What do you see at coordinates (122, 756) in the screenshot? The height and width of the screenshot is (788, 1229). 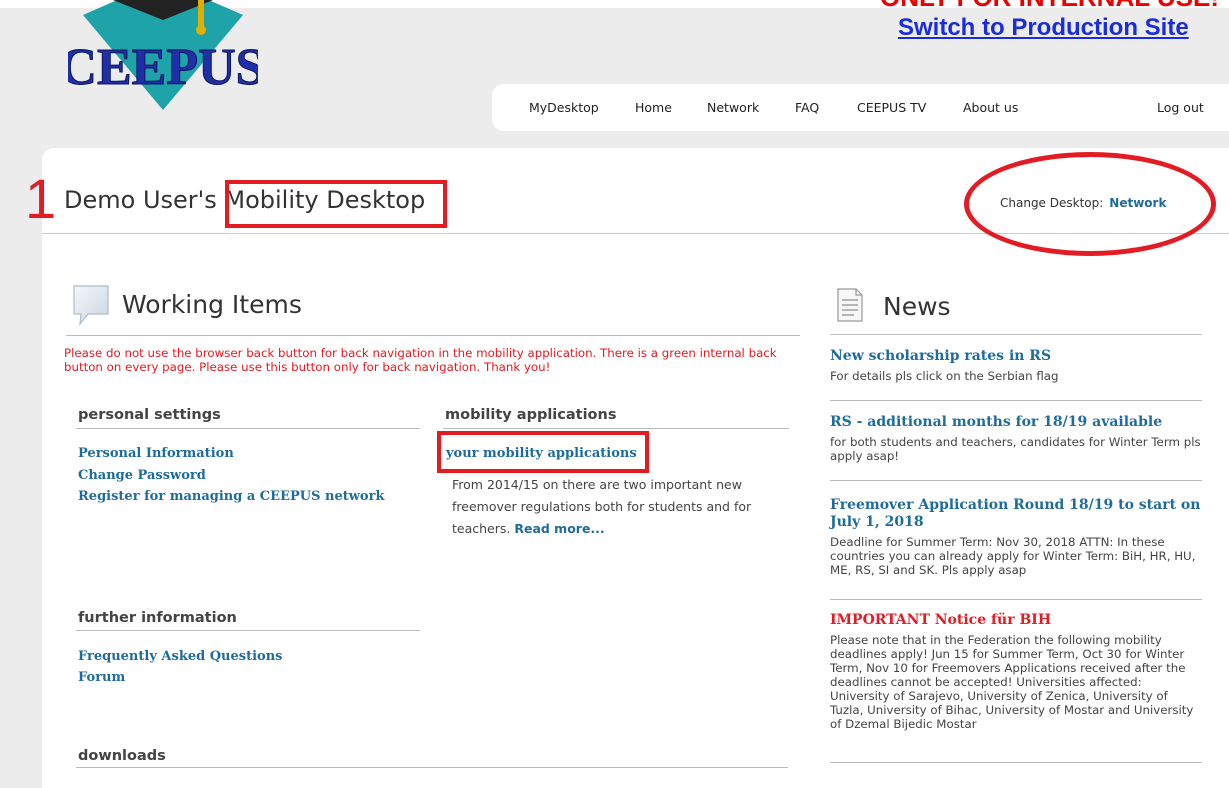 I see `downloads-heading: downloads` at bounding box center [122, 756].